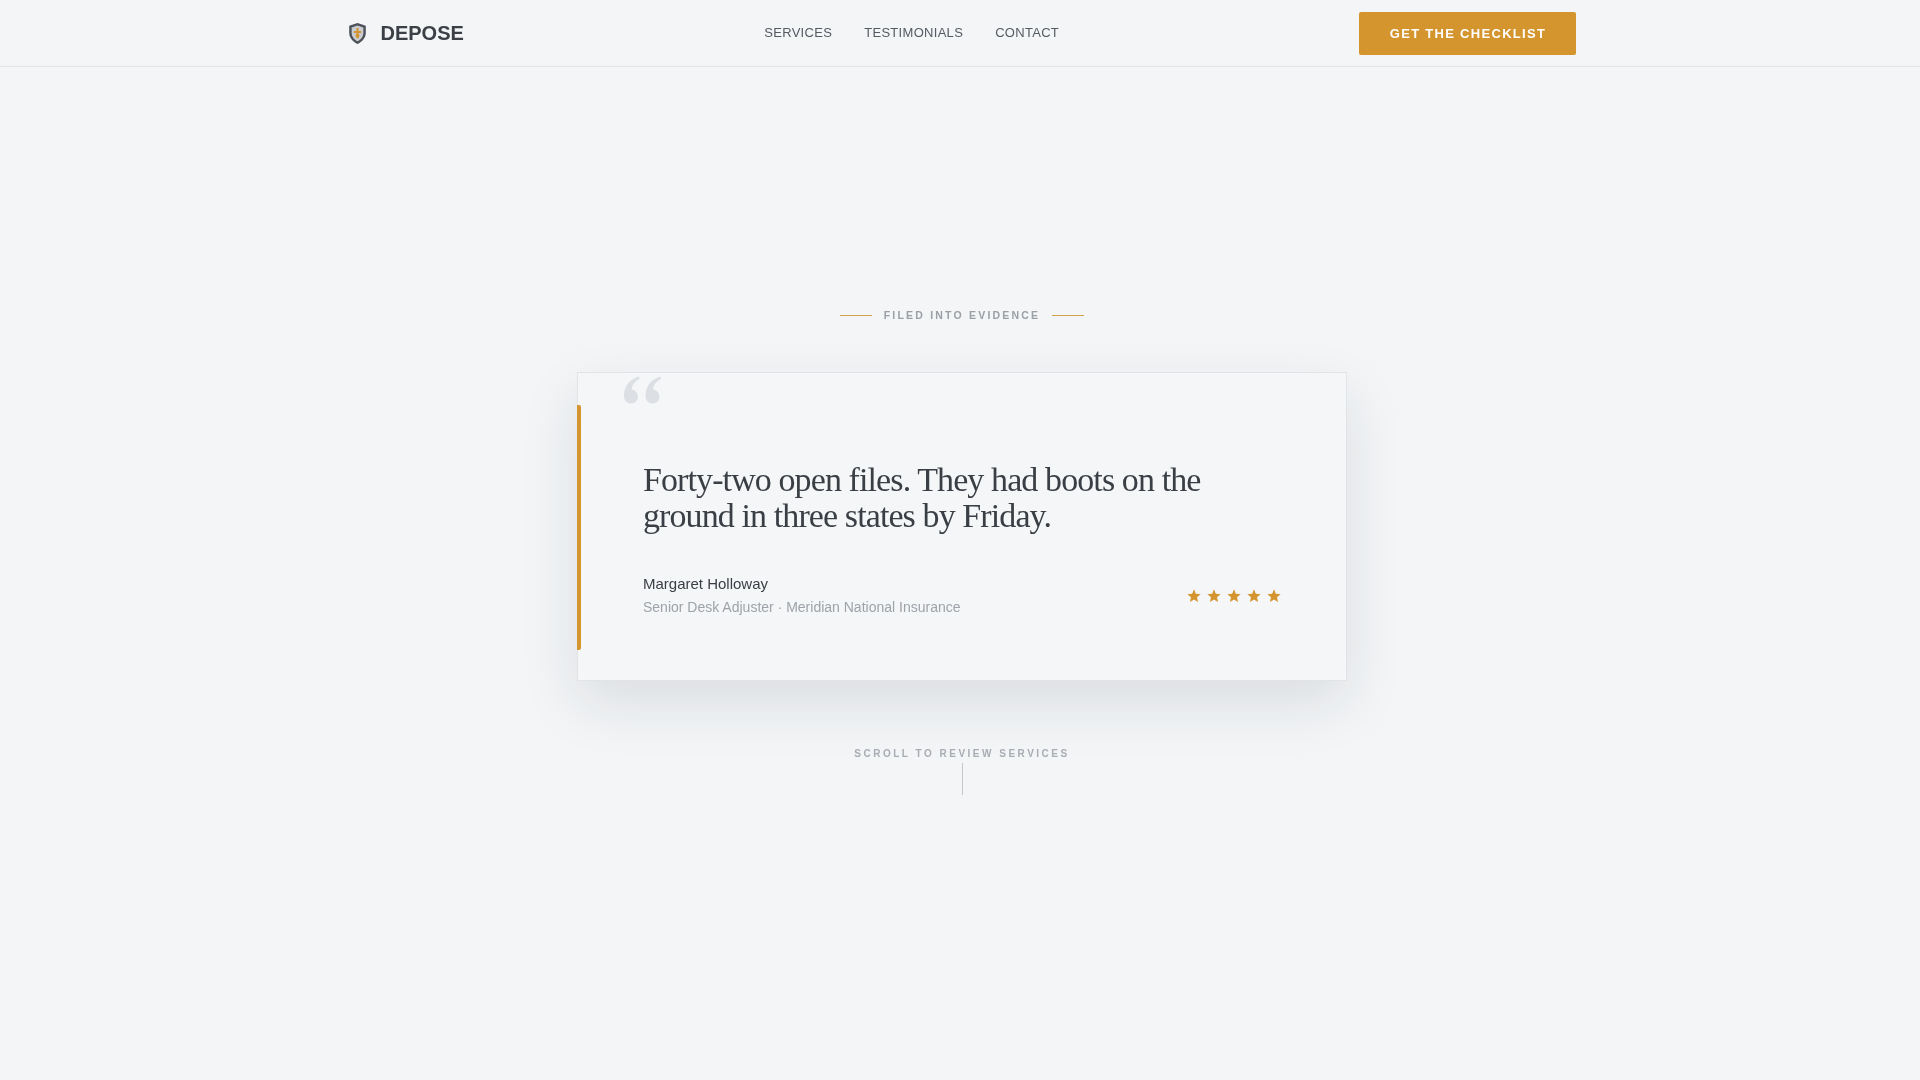  What do you see at coordinates (962, 754) in the screenshot?
I see `scroll-hint: SCROLL TO REVIEW SERVICES` at bounding box center [962, 754].